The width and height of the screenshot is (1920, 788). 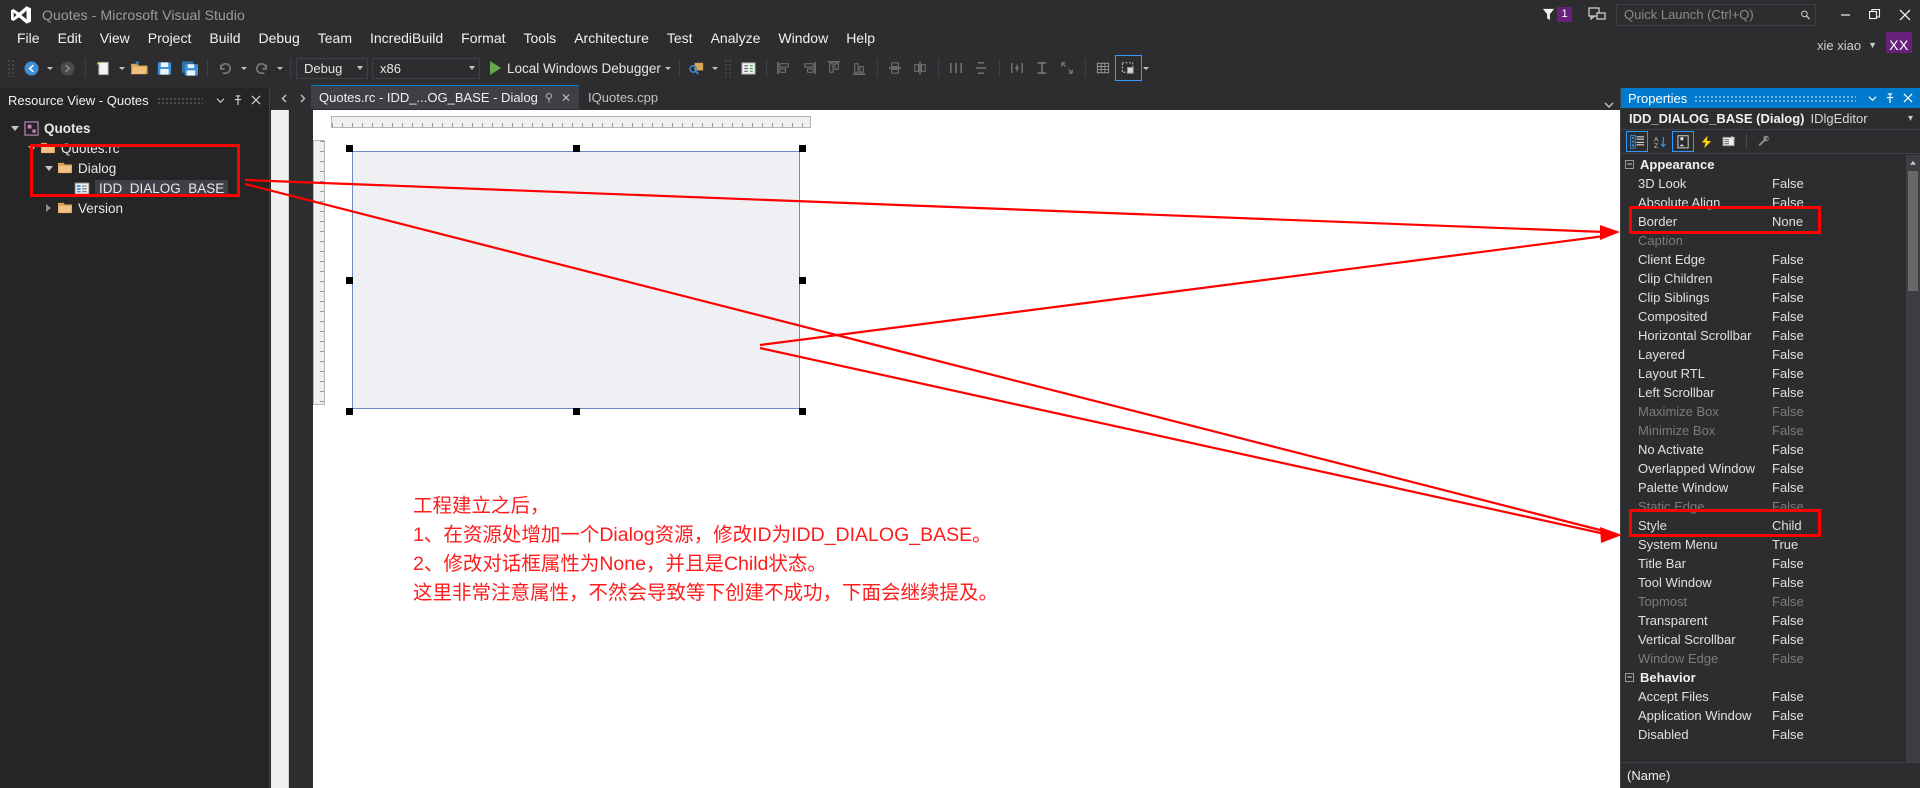 What do you see at coordinates (809, 68) in the screenshot?
I see `align-rights-icon` at bounding box center [809, 68].